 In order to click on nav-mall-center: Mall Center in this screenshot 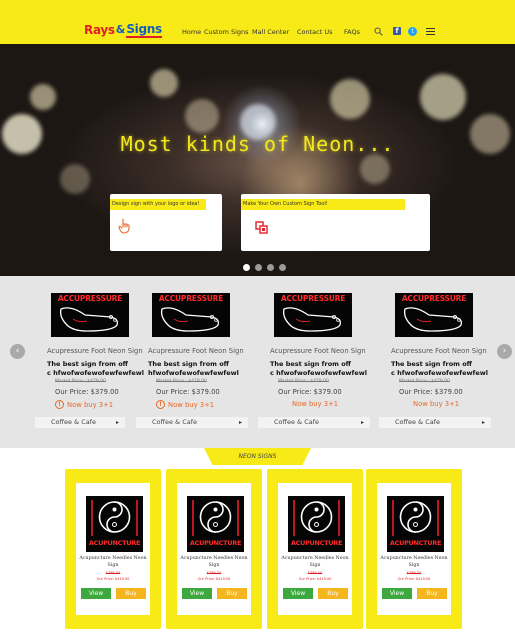, I will do `click(270, 32)`.